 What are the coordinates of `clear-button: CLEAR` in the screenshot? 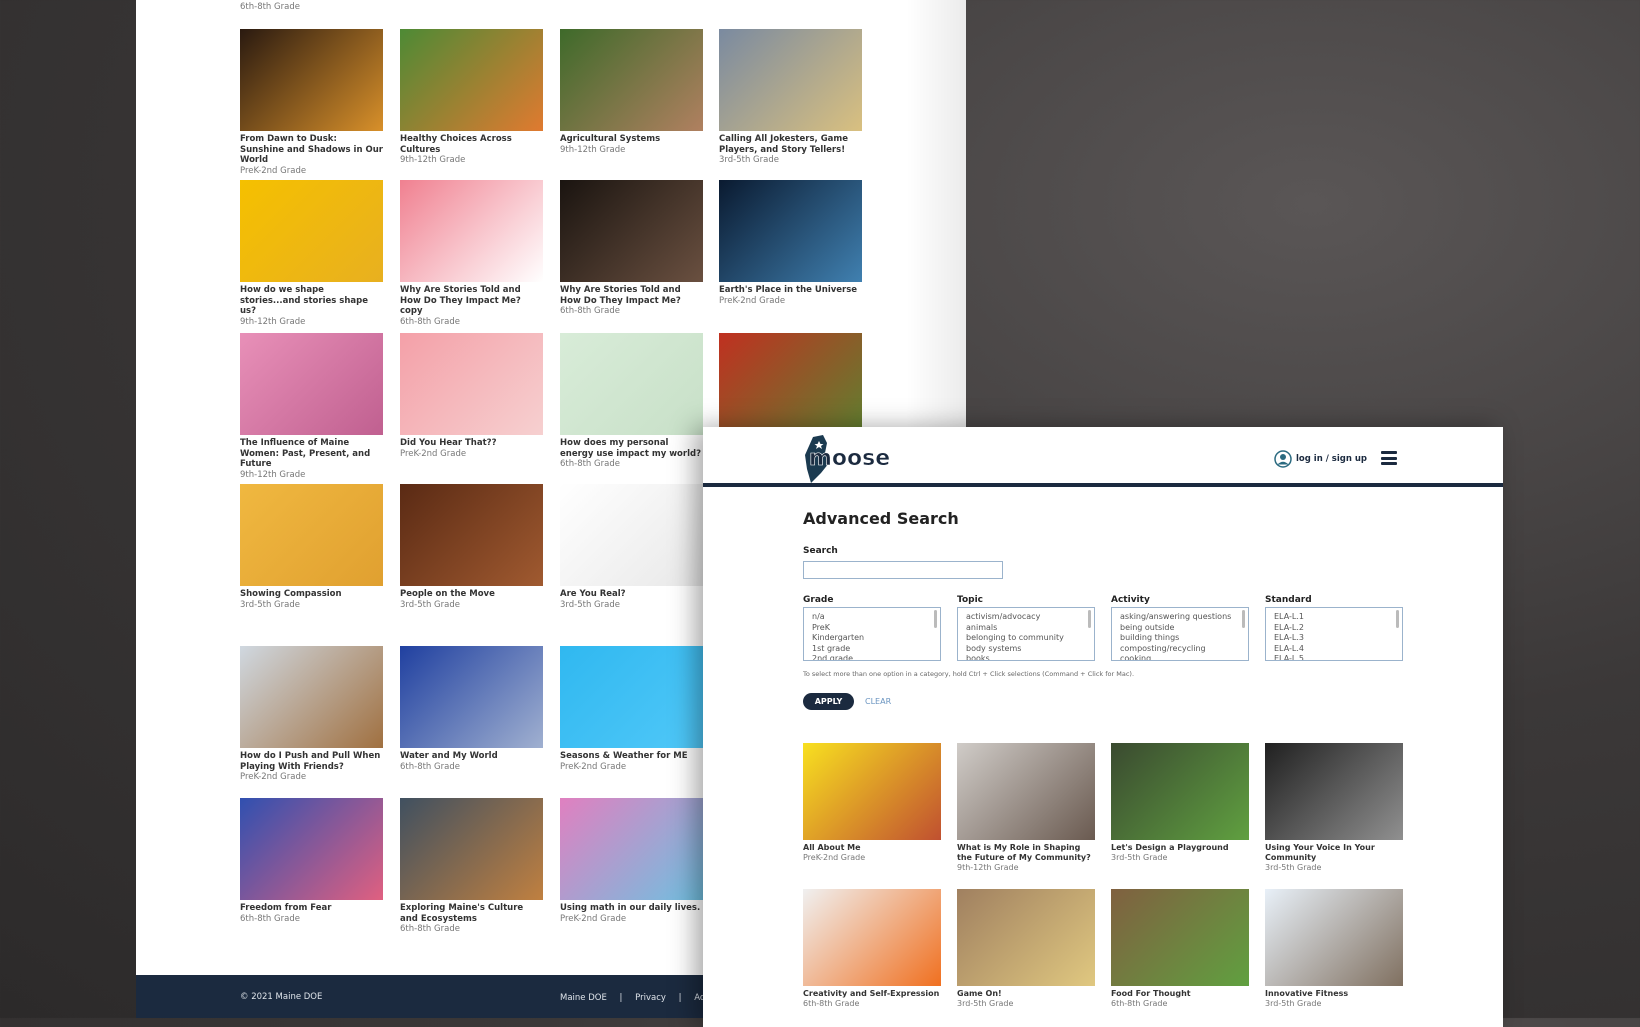 It's located at (878, 701).